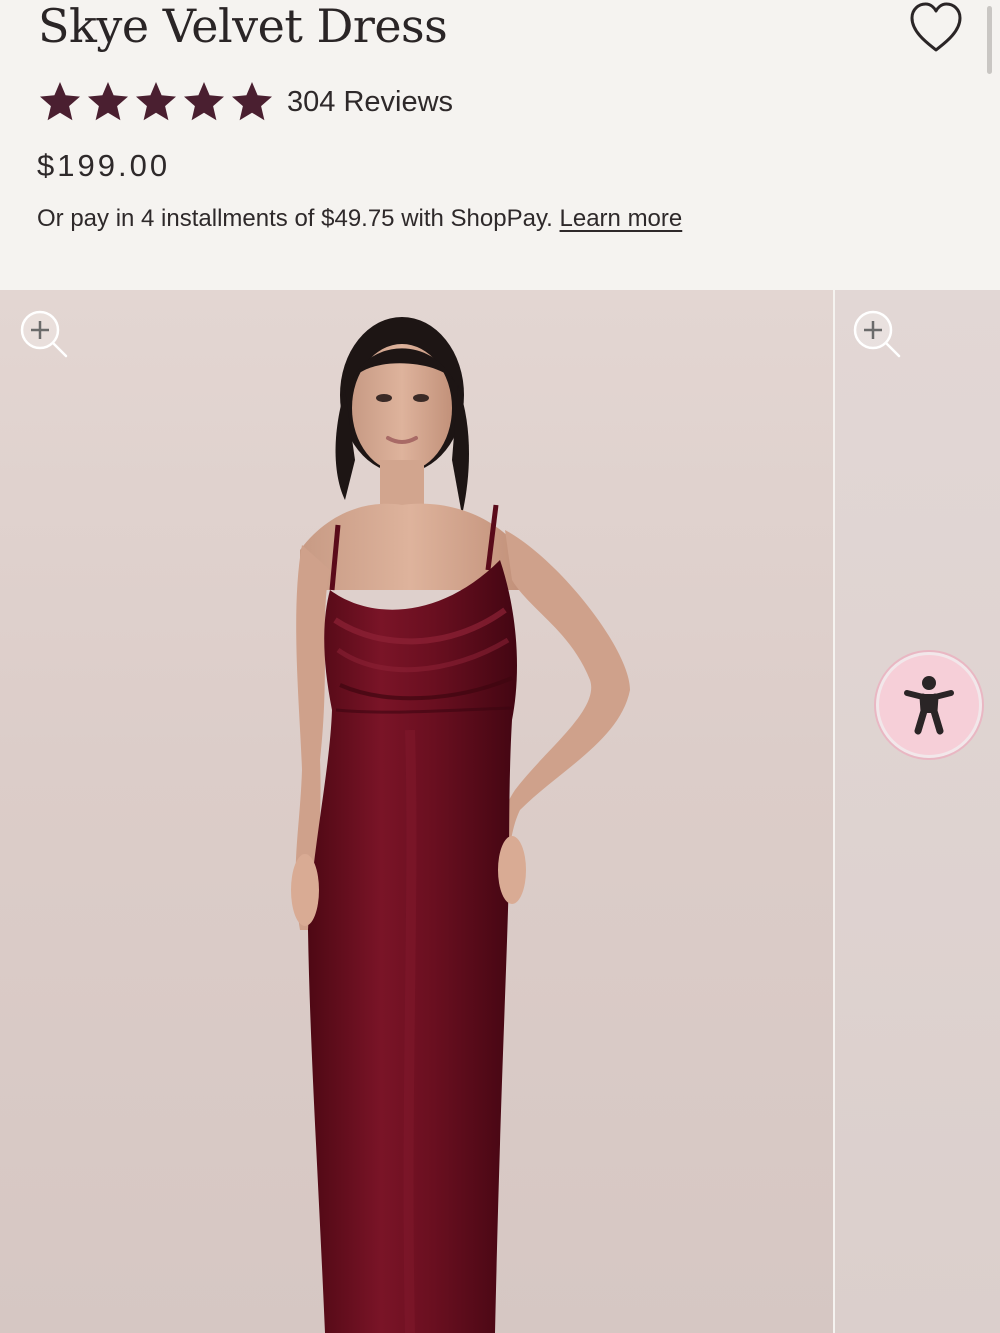 The height and width of the screenshot is (1333, 1000). I want to click on product-image-next, so click(917, 811).